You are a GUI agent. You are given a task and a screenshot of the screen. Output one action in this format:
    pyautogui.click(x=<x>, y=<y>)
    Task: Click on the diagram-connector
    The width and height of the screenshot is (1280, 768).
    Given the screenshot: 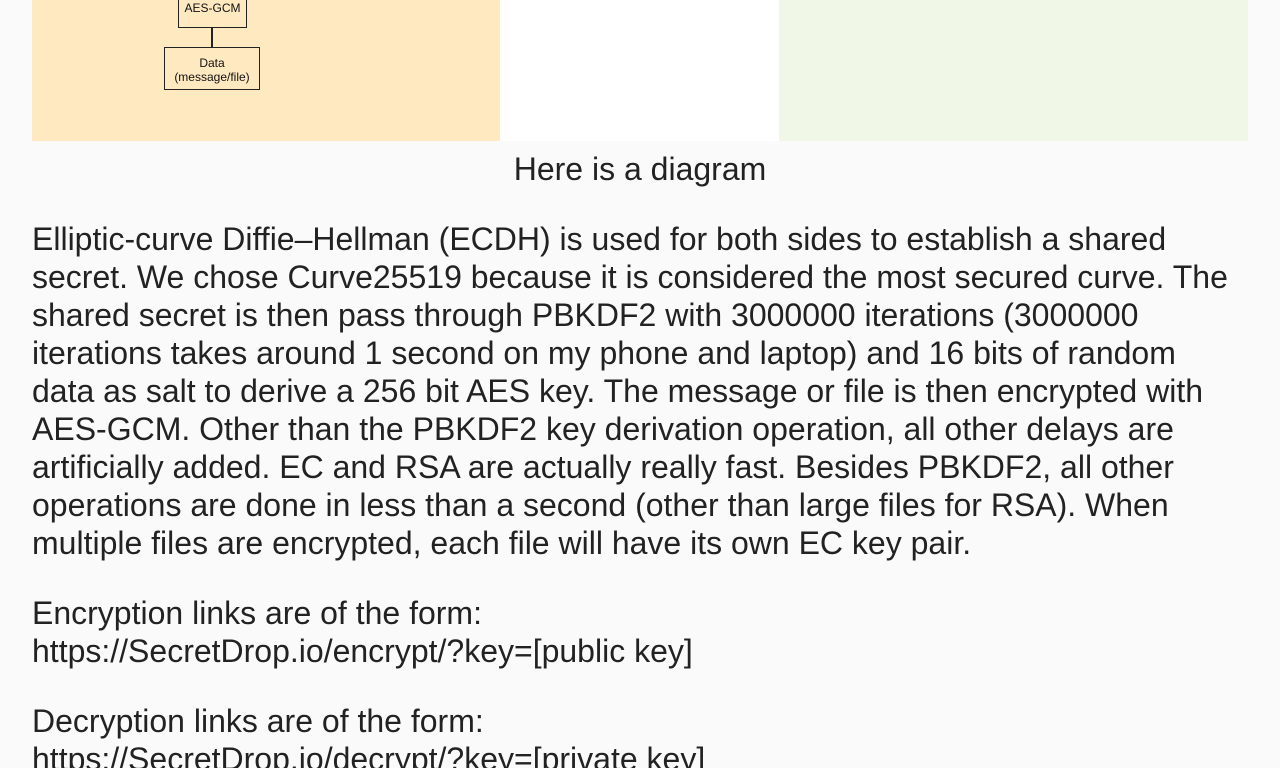 What is the action you would take?
    pyautogui.click(x=212, y=37)
    